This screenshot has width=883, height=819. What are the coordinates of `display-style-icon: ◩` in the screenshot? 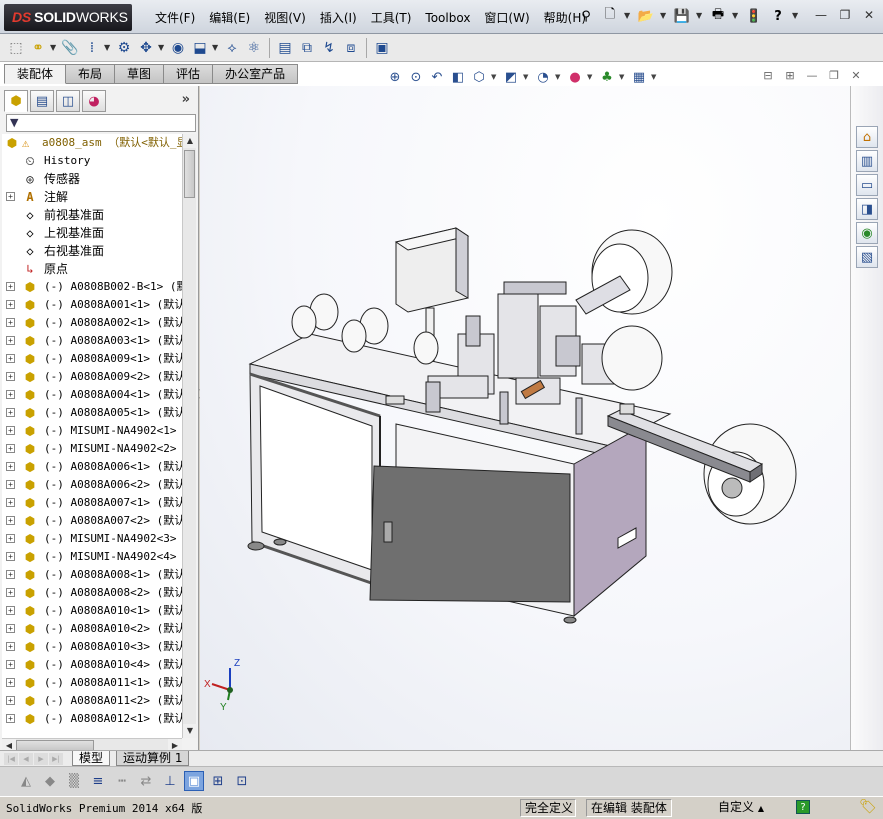 It's located at (511, 77).